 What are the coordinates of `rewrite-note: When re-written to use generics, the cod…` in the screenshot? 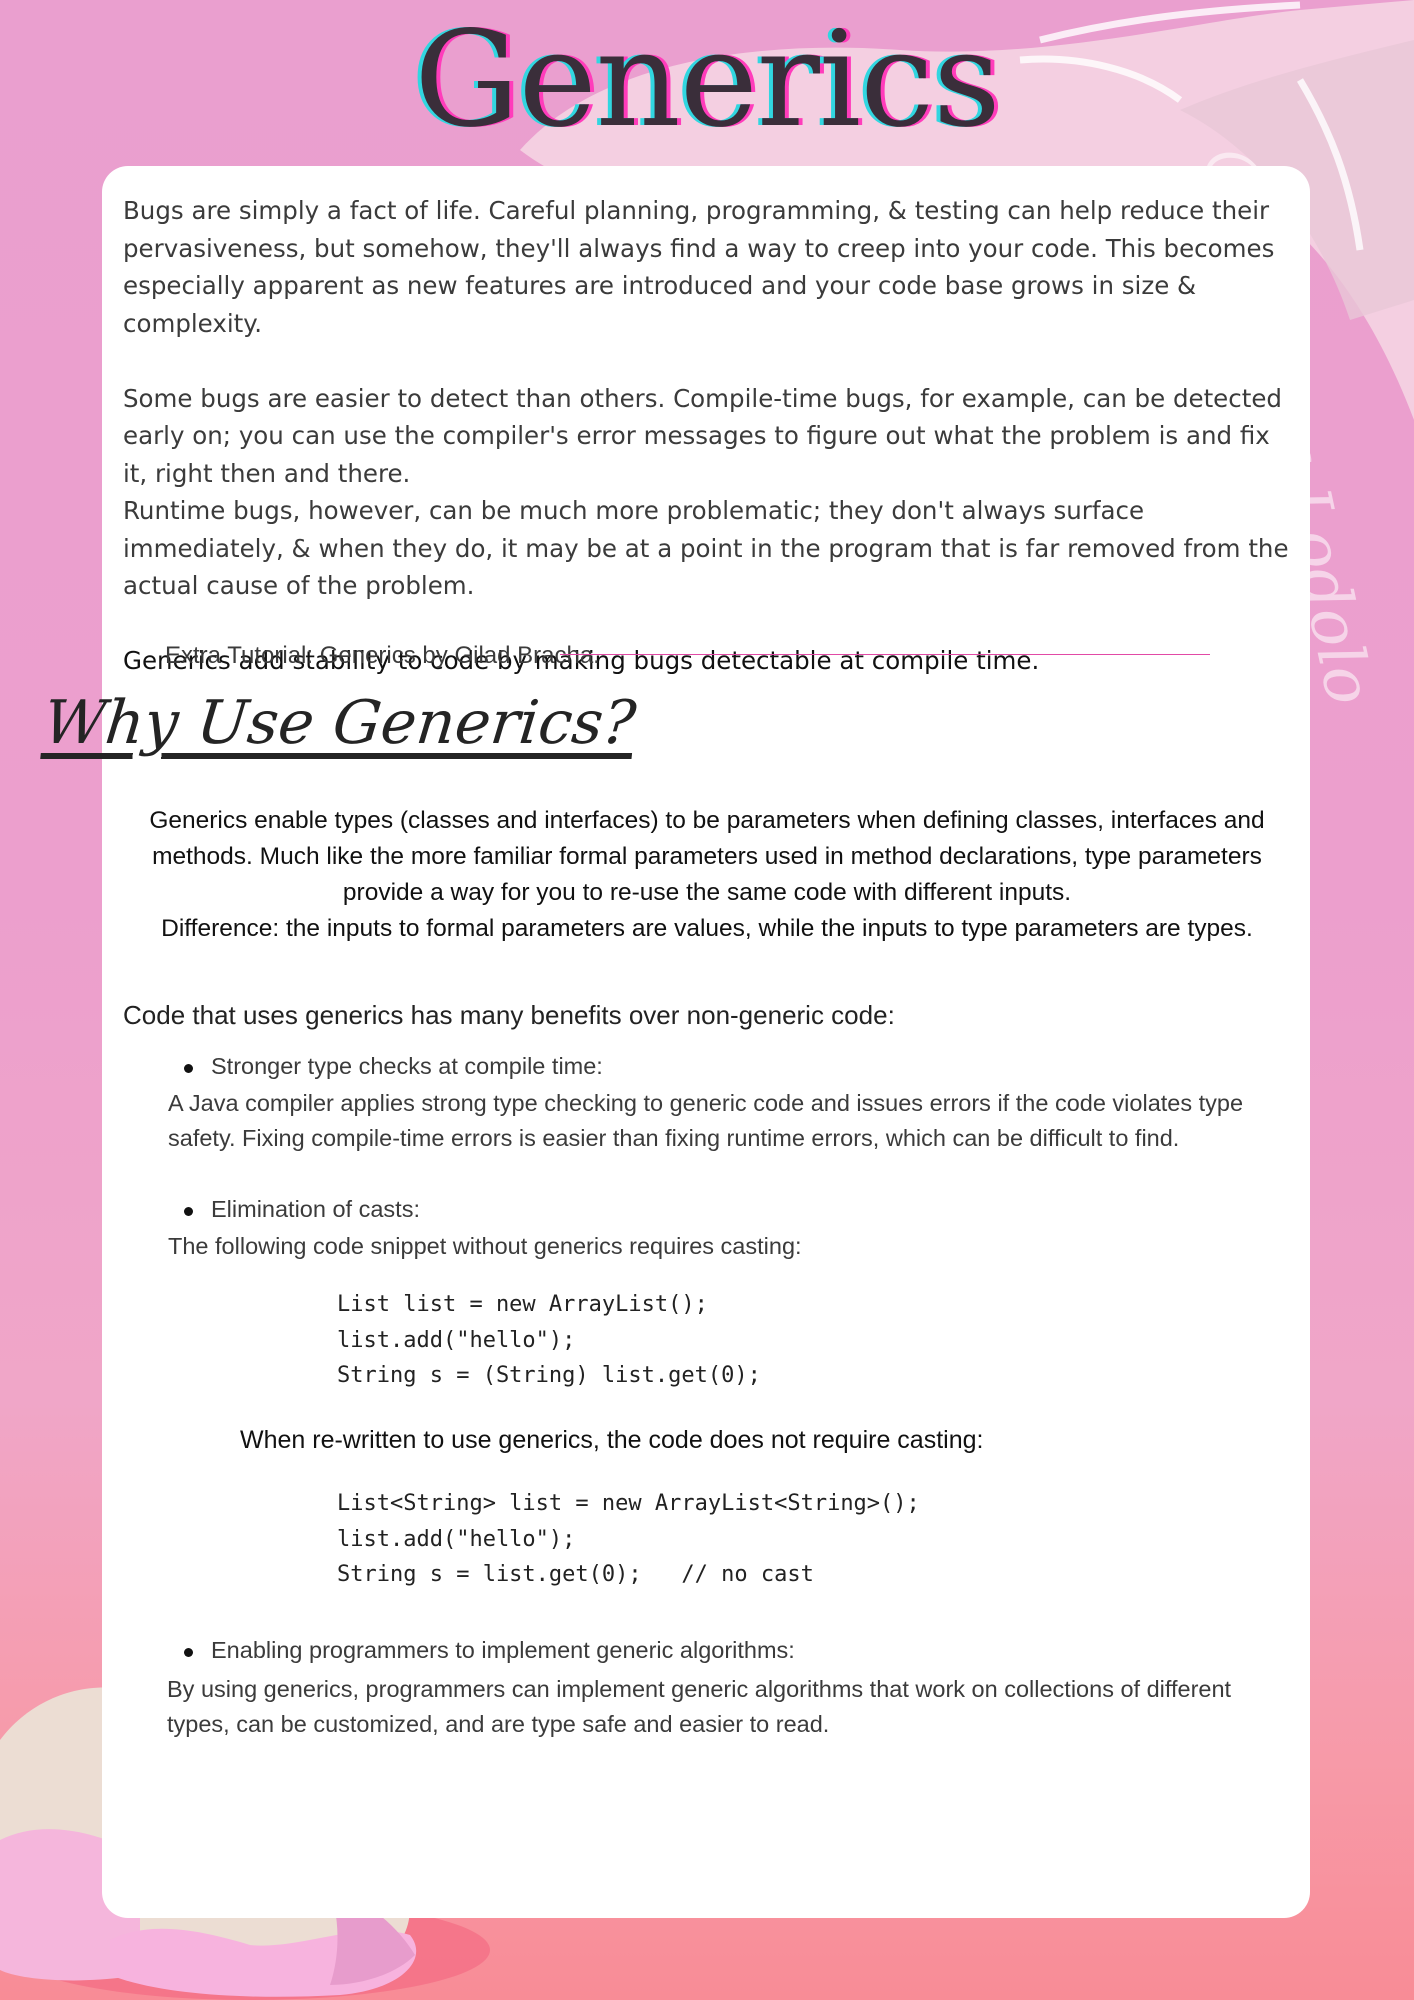 It's located at (612, 1440).